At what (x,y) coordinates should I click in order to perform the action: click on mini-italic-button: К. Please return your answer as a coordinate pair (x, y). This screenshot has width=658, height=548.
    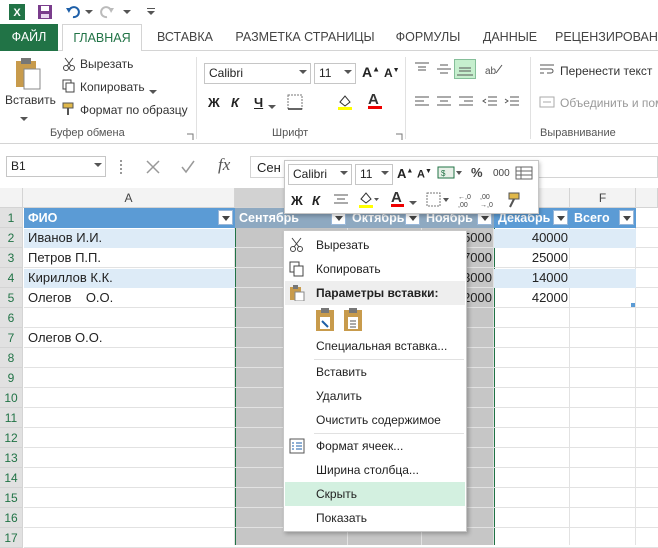
    Looking at the image, I should click on (316, 200).